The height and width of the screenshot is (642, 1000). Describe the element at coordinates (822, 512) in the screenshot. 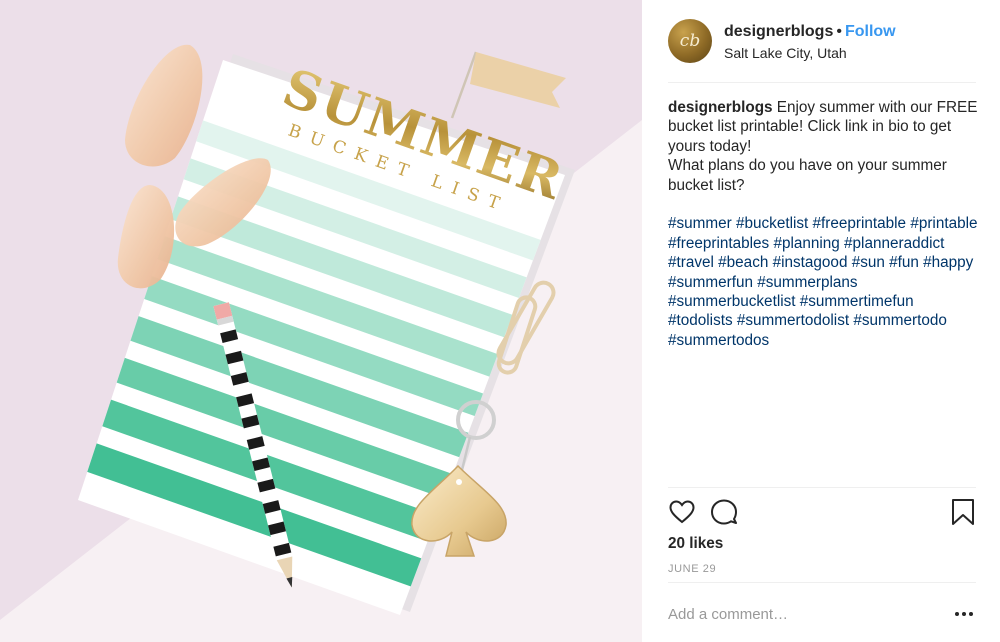

I see `action-bar` at that location.